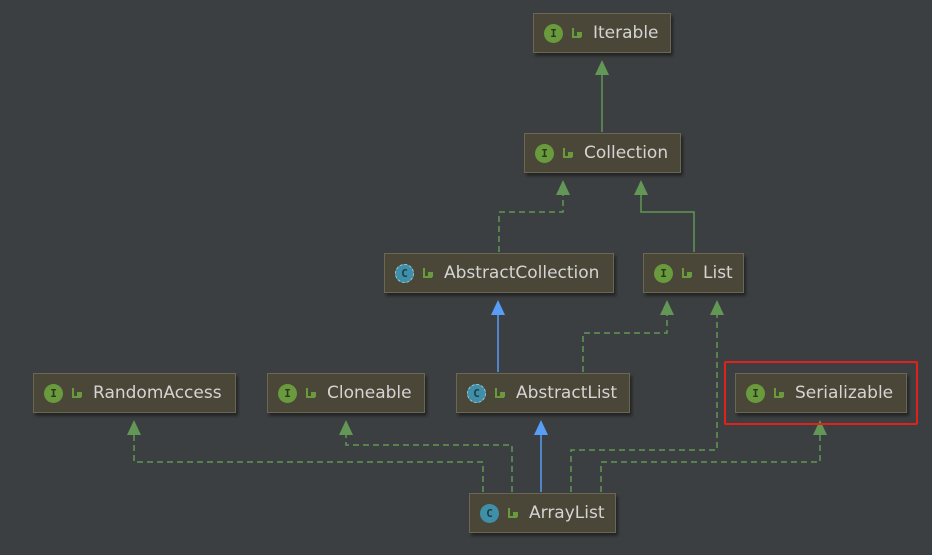 This screenshot has height=555, width=932. What do you see at coordinates (369, 393) in the screenshot?
I see `node-label: Cloneable` at bounding box center [369, 393].